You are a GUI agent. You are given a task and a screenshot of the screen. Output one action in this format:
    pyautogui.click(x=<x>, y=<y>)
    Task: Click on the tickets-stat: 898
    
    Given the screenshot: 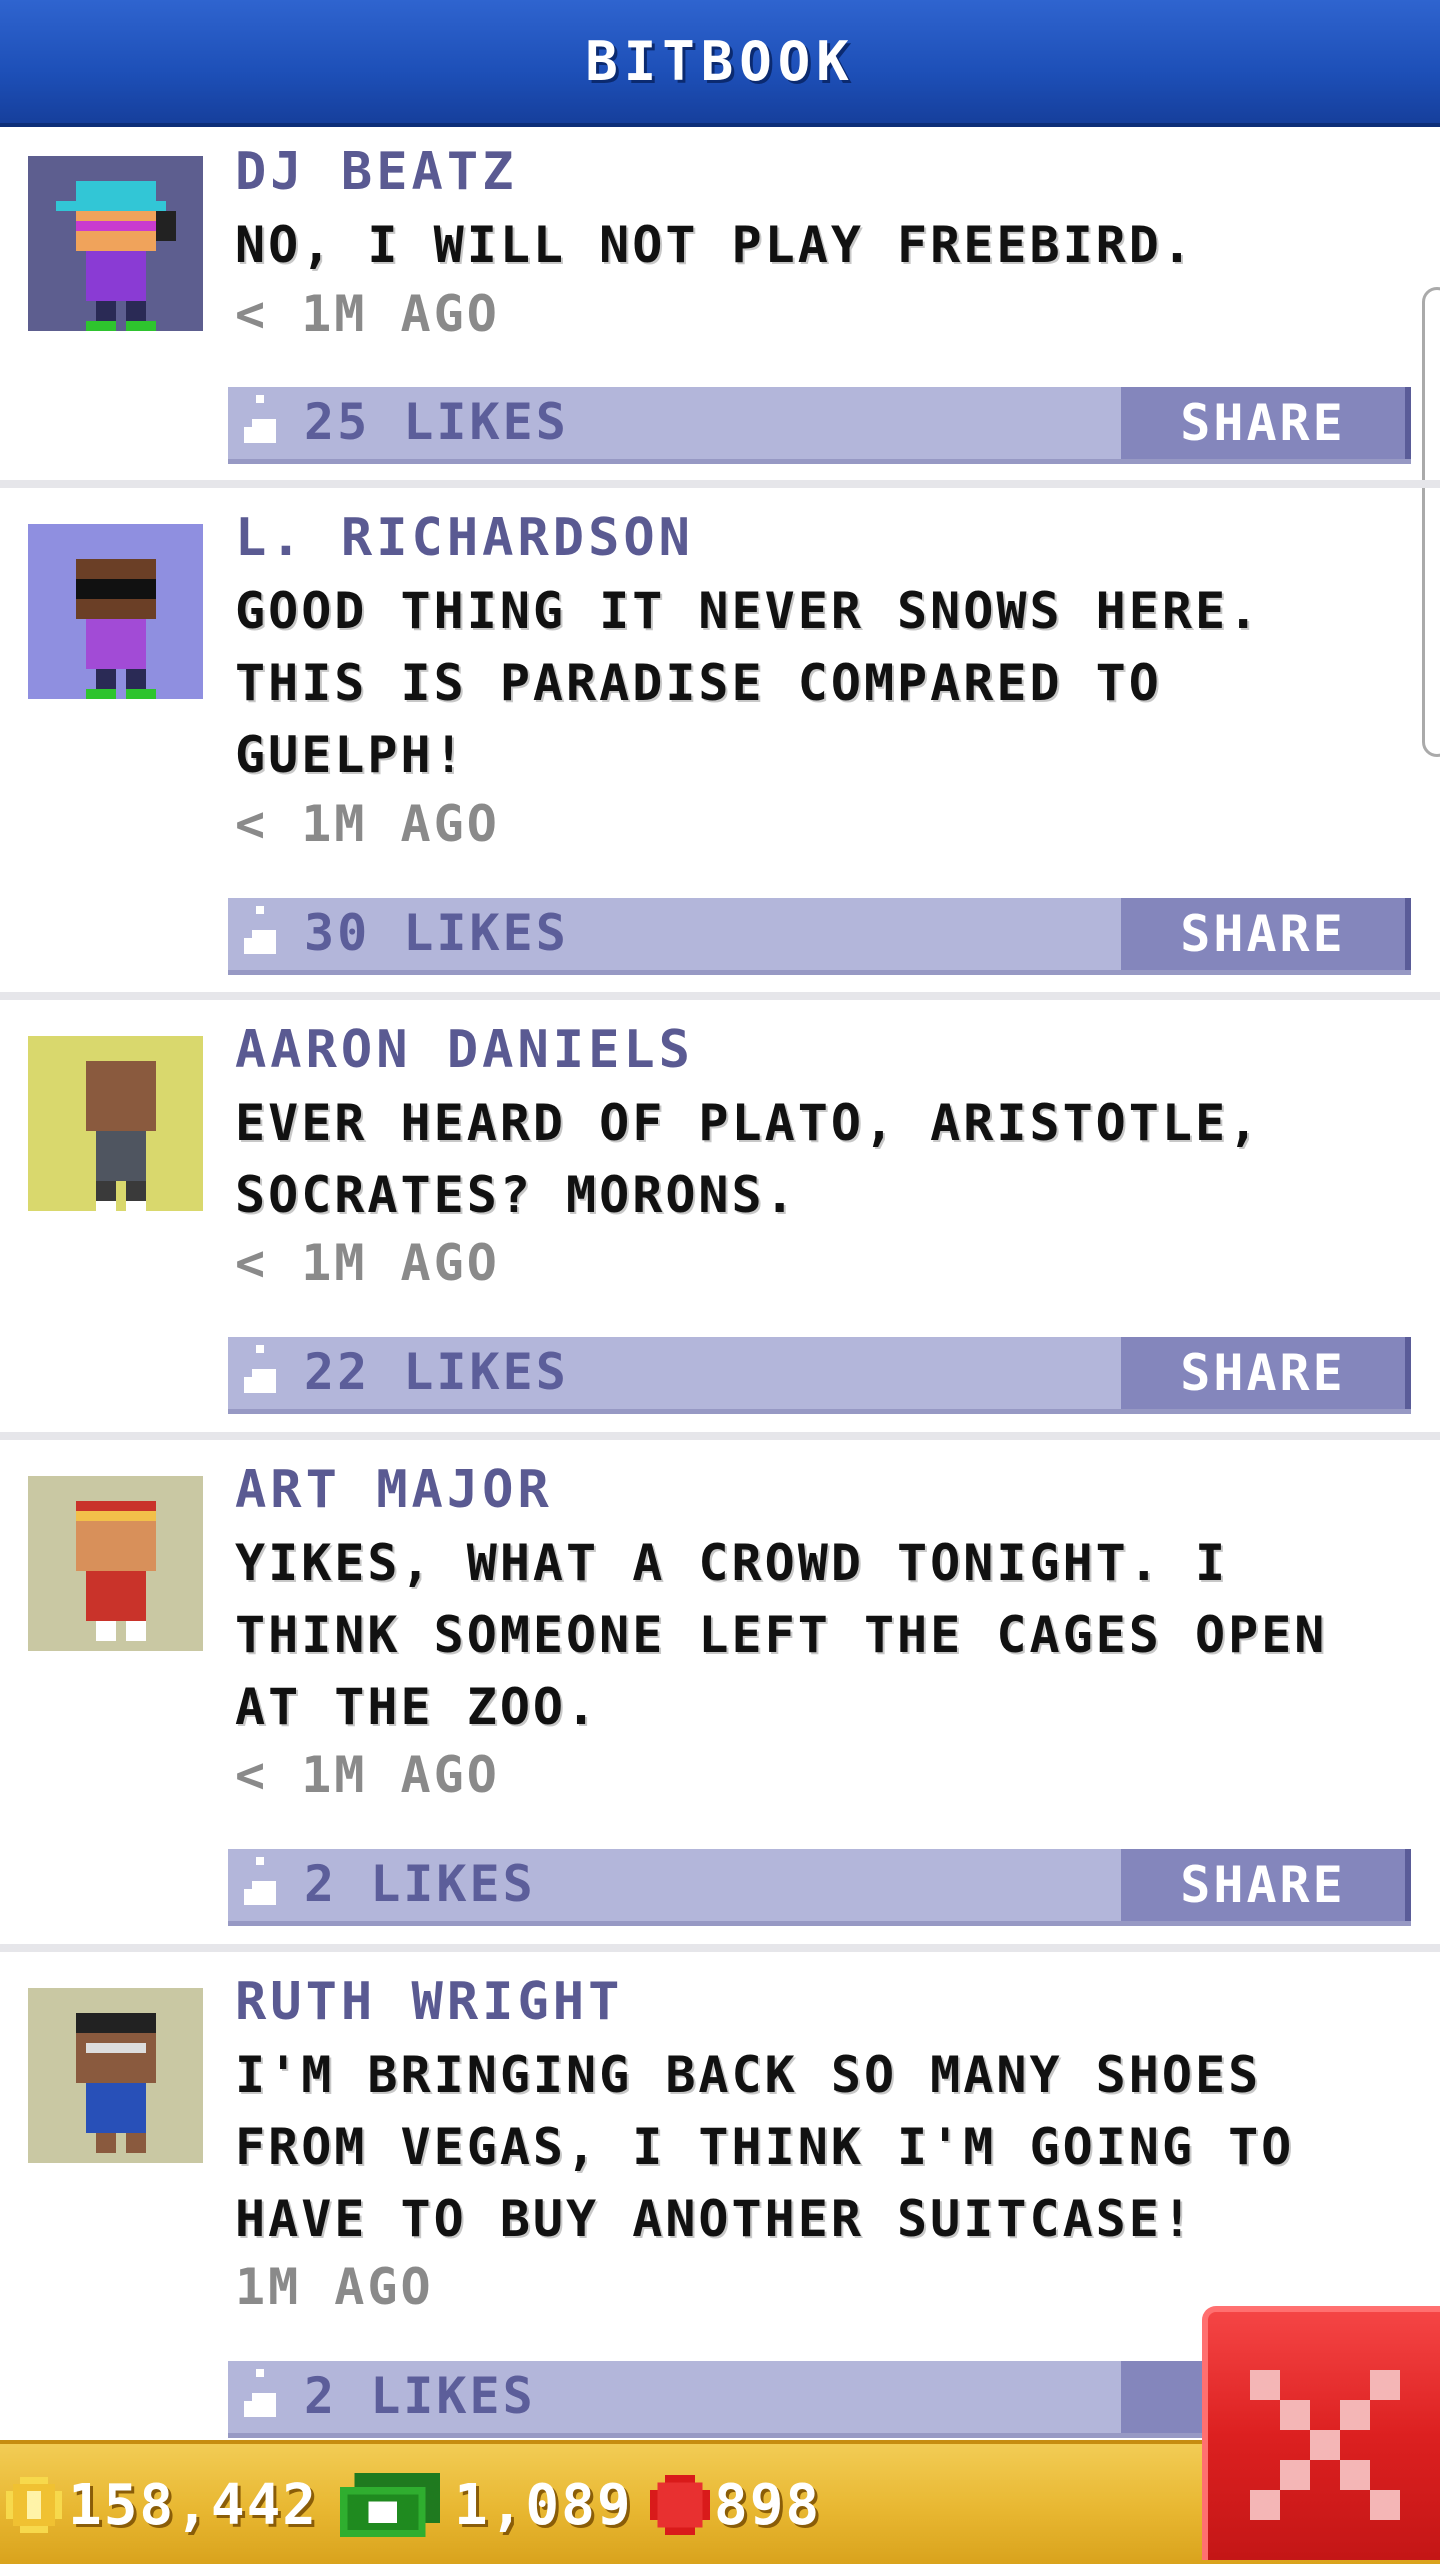 What is the action you would take?
    pyautogui.click(x=735, y=2505)
    